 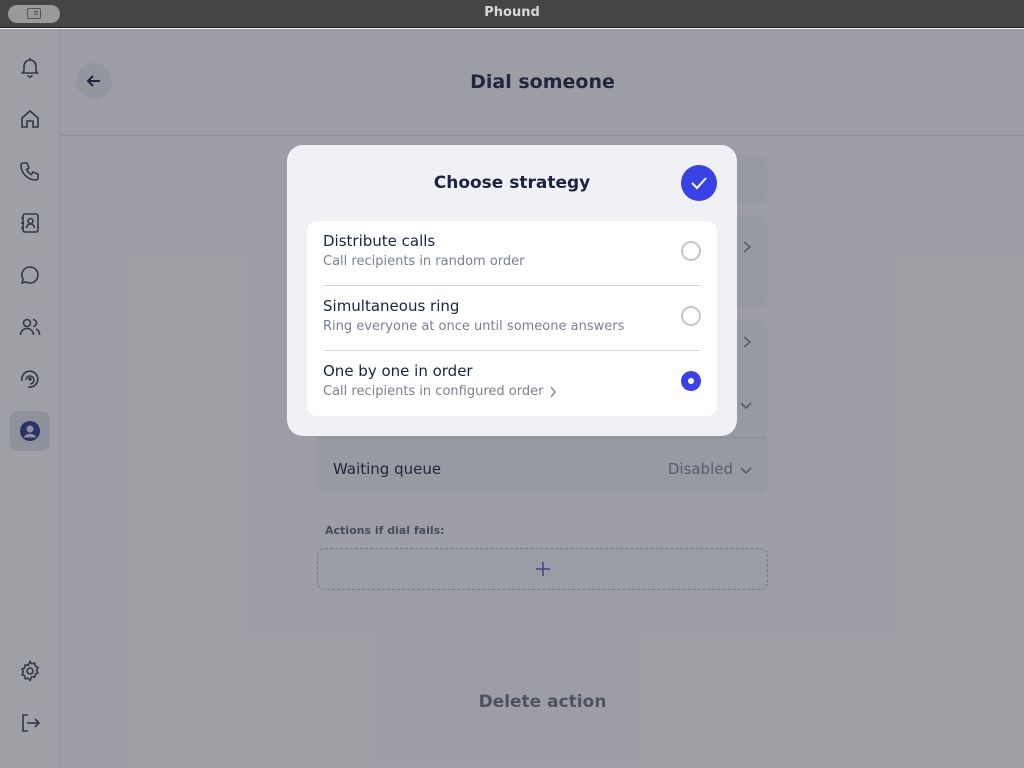 I want to click on dialog-title: Choose strategy, so click(x=512, y=183).